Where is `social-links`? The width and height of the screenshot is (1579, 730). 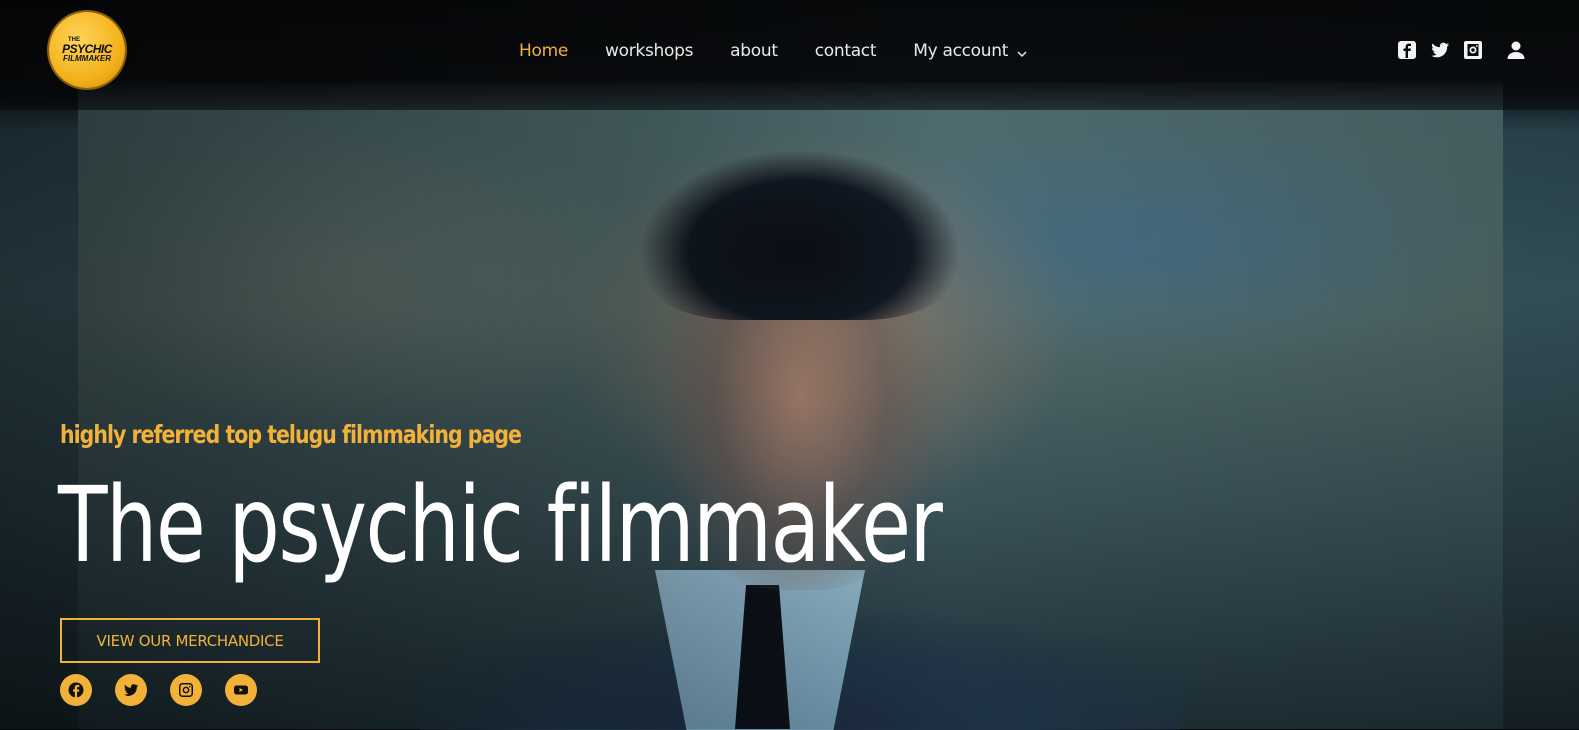
social-links is located at coordinates (170, 690).